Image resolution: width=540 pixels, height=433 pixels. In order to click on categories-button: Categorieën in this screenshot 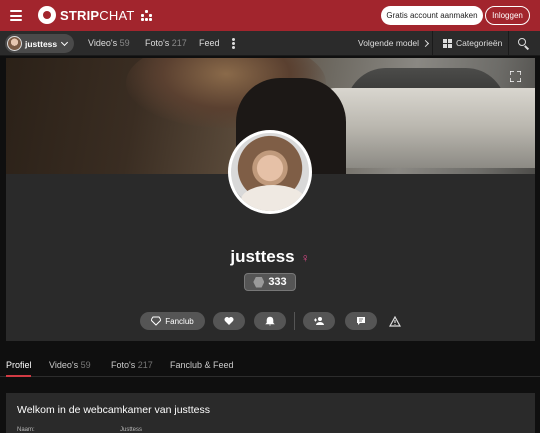, I will do `click(472, 43)`.